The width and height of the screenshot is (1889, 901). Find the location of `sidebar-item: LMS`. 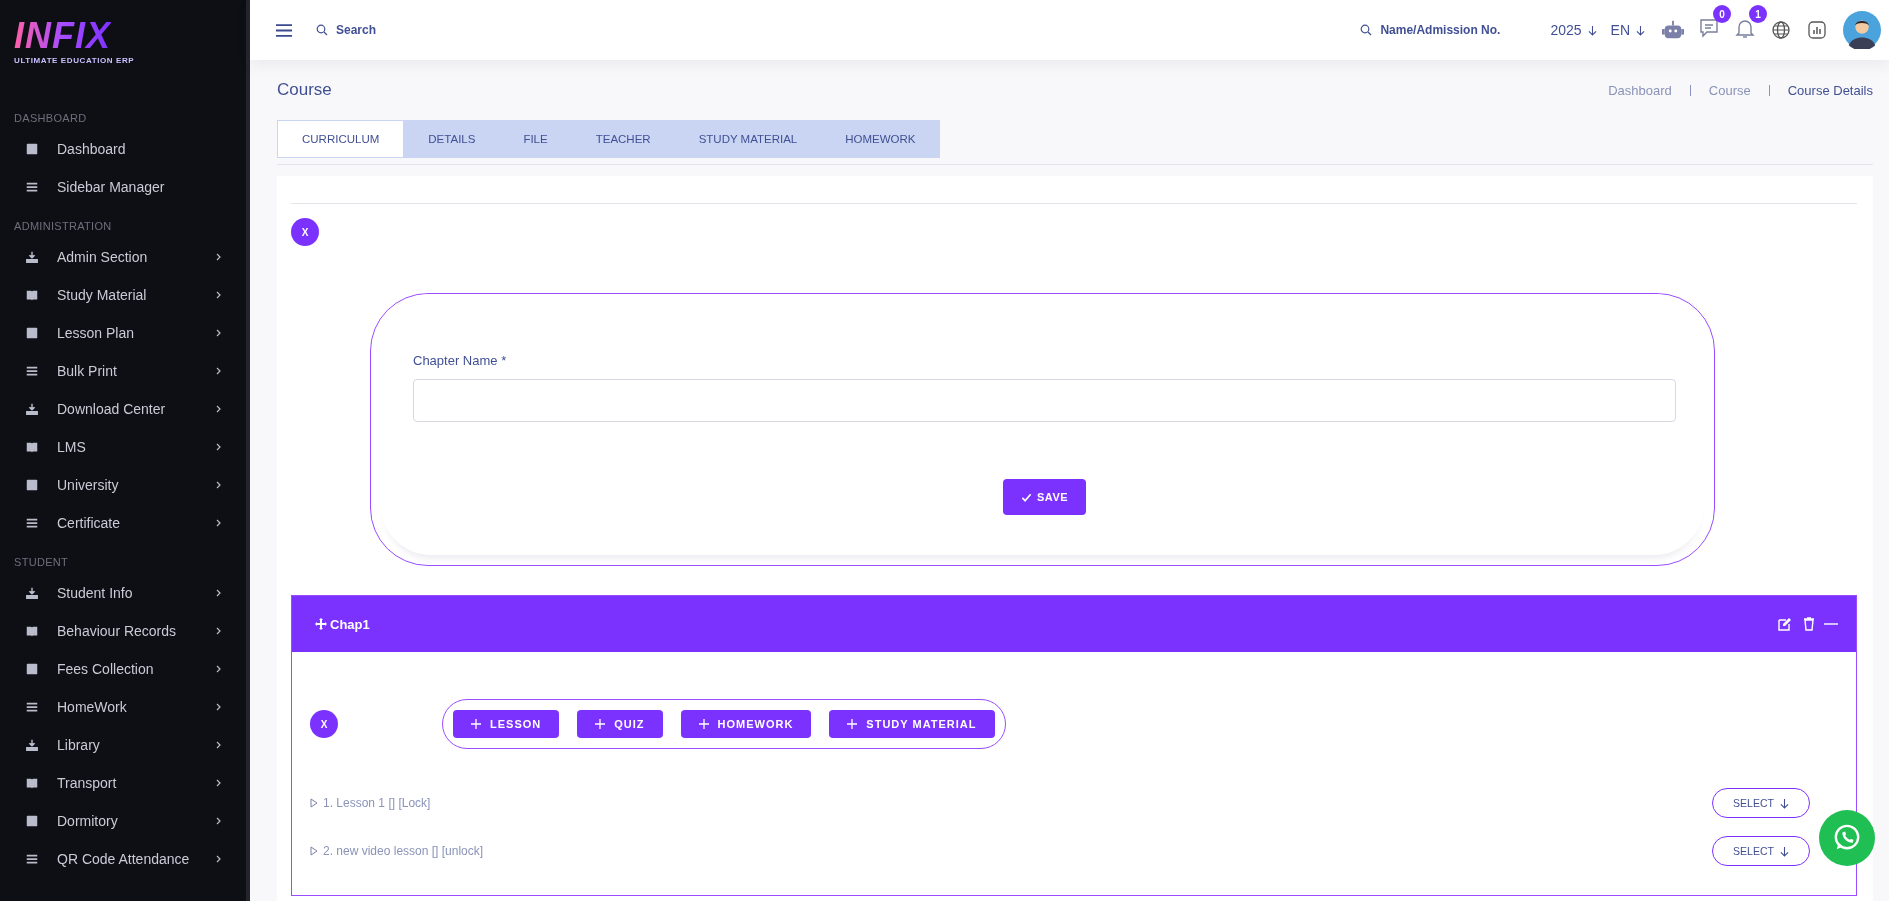

sidebar-item: LMS is located at coordinates (123, 447).